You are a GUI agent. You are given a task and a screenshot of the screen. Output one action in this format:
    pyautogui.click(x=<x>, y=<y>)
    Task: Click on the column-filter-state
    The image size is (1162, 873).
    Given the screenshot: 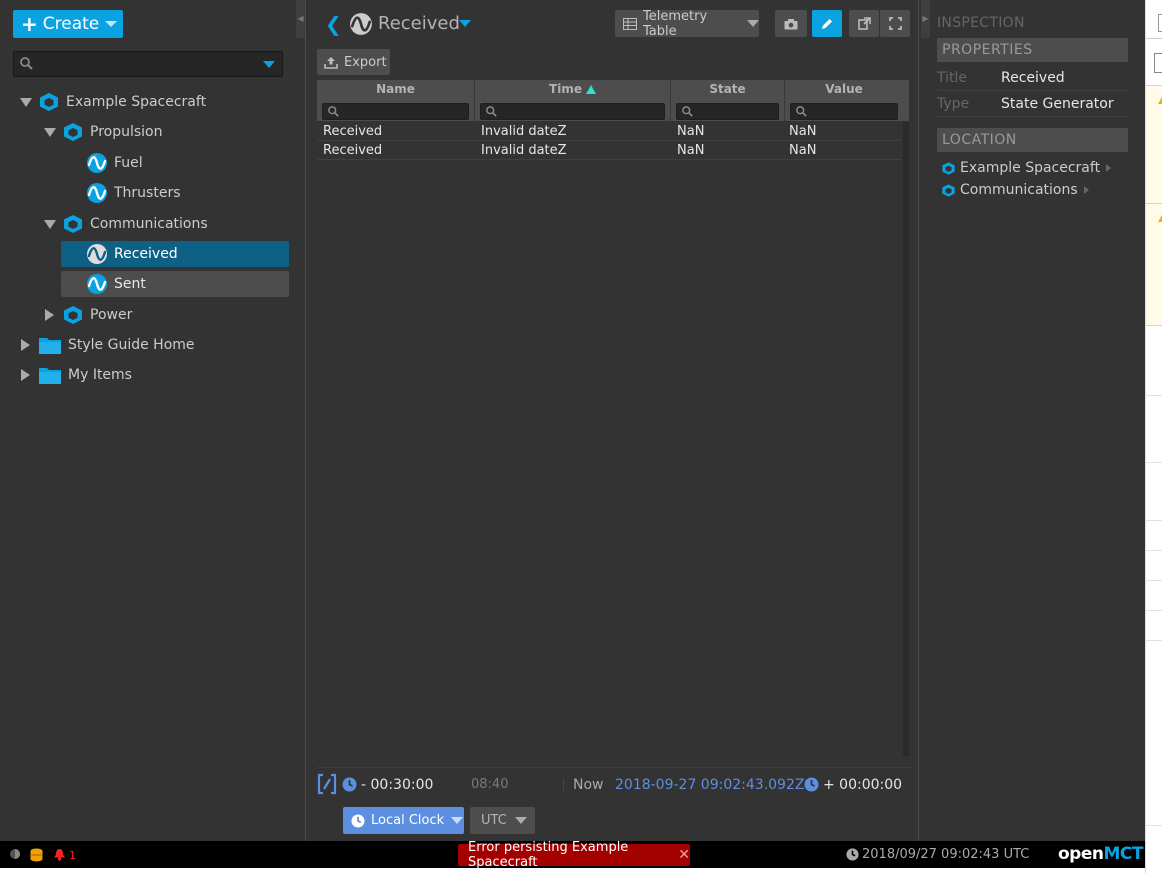 What is the action you would take?
    pyautogui.click(x=727, y=111)
    